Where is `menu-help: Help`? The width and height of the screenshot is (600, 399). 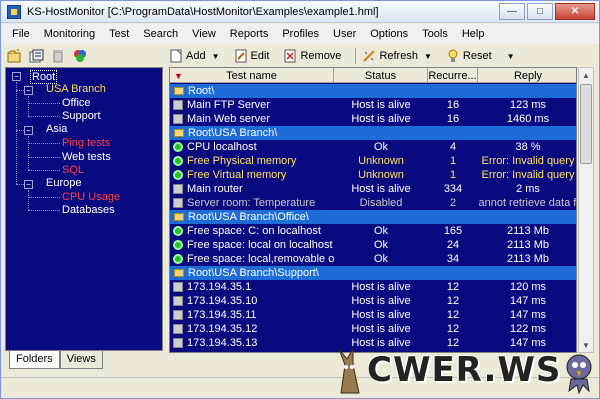
menu-help: Help is located at coordinates (473, 34).